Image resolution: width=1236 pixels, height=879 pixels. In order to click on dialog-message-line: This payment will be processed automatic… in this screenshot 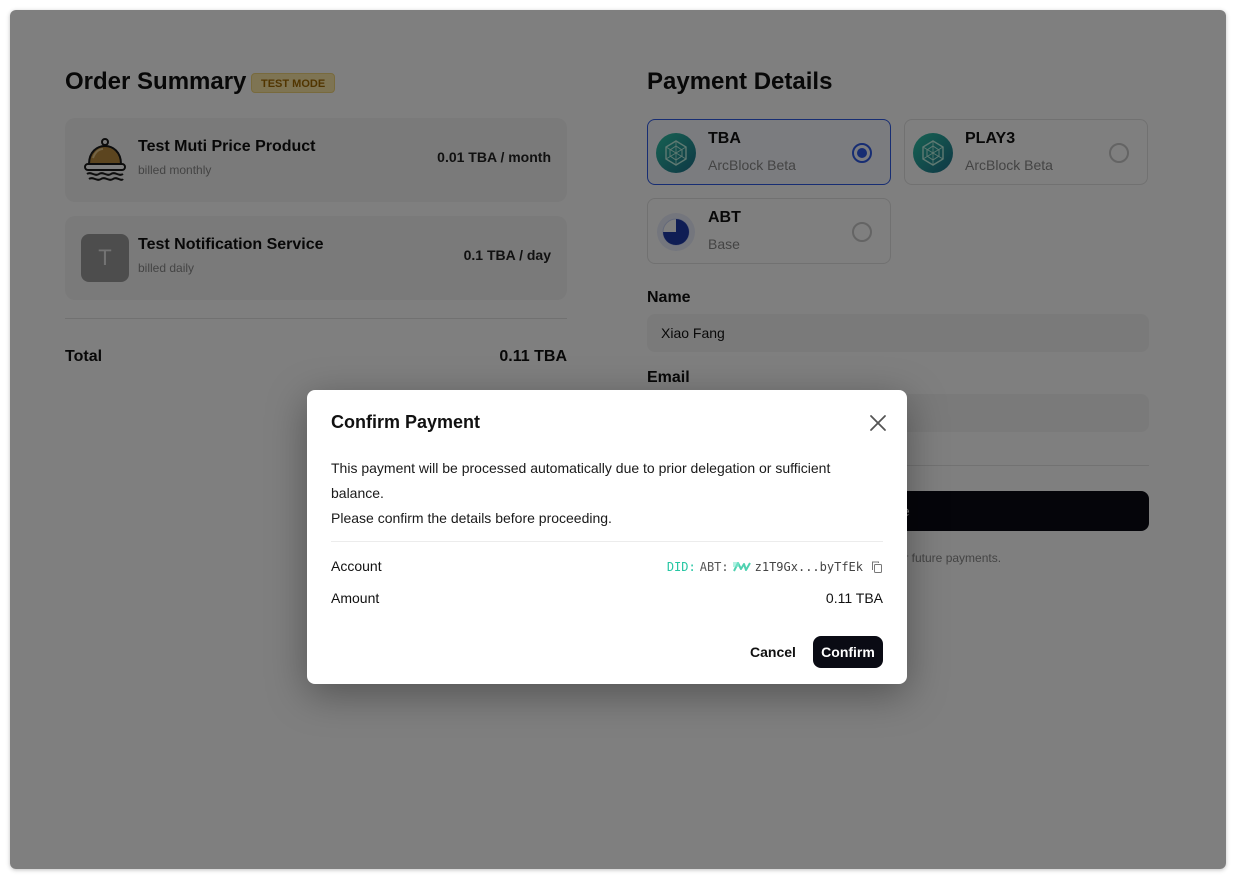, I will do `click(581, 480)`.